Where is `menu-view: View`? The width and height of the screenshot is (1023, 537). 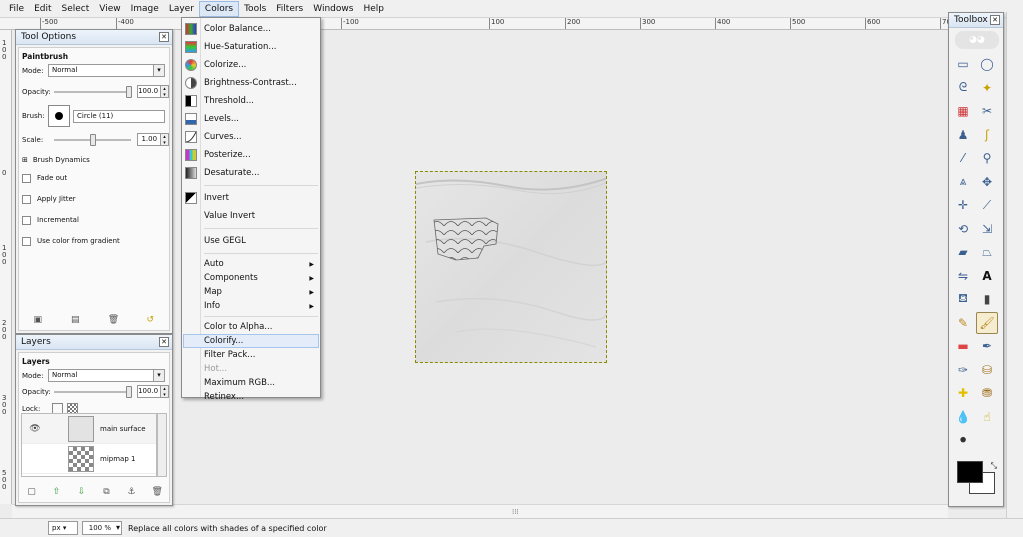 menu-view: View is located at coordinates (109, 9).